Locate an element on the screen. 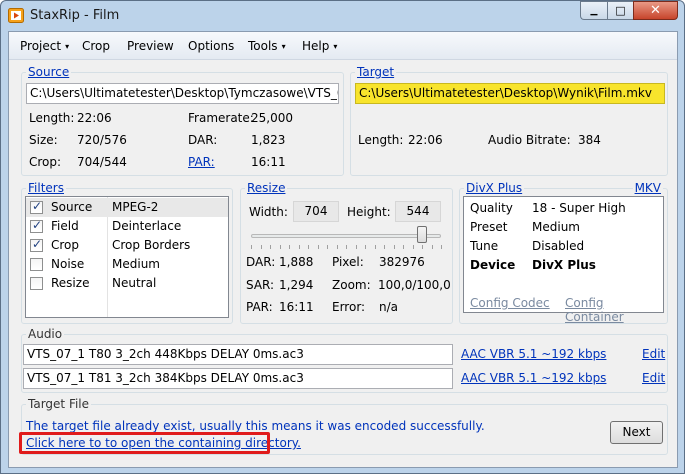 Image resolution: width=685 pixels, height=474 pixels. filter-value: MPEG-2 is located at coordinates (135, 207).